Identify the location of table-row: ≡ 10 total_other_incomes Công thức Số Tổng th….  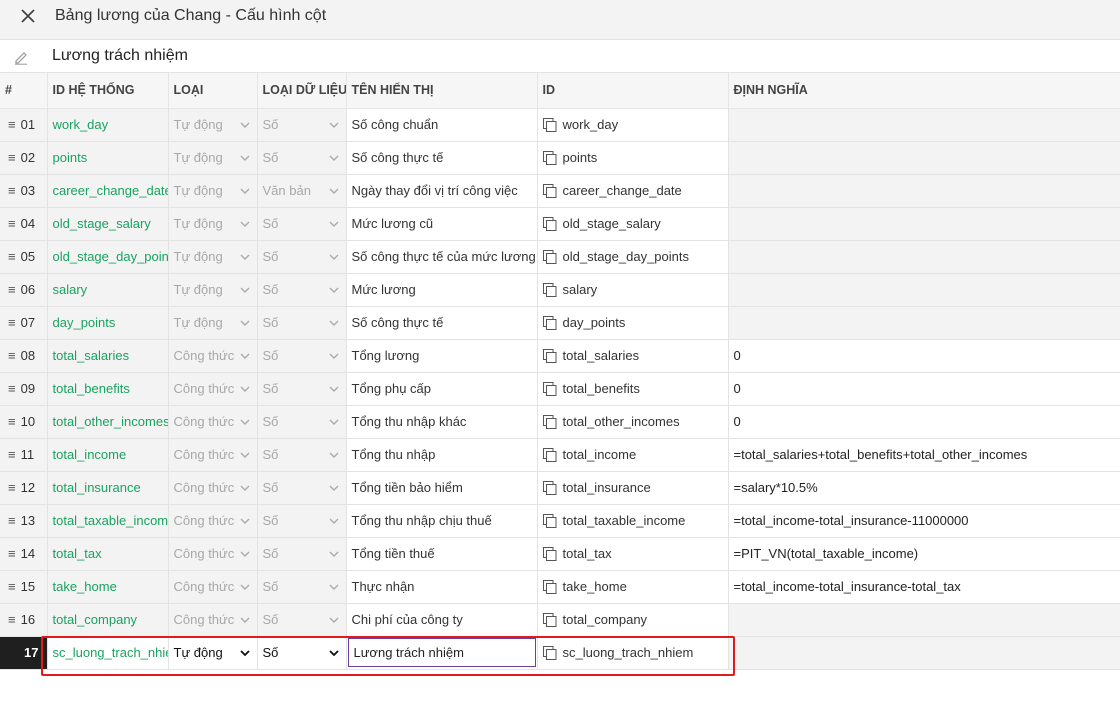
(560, 422).